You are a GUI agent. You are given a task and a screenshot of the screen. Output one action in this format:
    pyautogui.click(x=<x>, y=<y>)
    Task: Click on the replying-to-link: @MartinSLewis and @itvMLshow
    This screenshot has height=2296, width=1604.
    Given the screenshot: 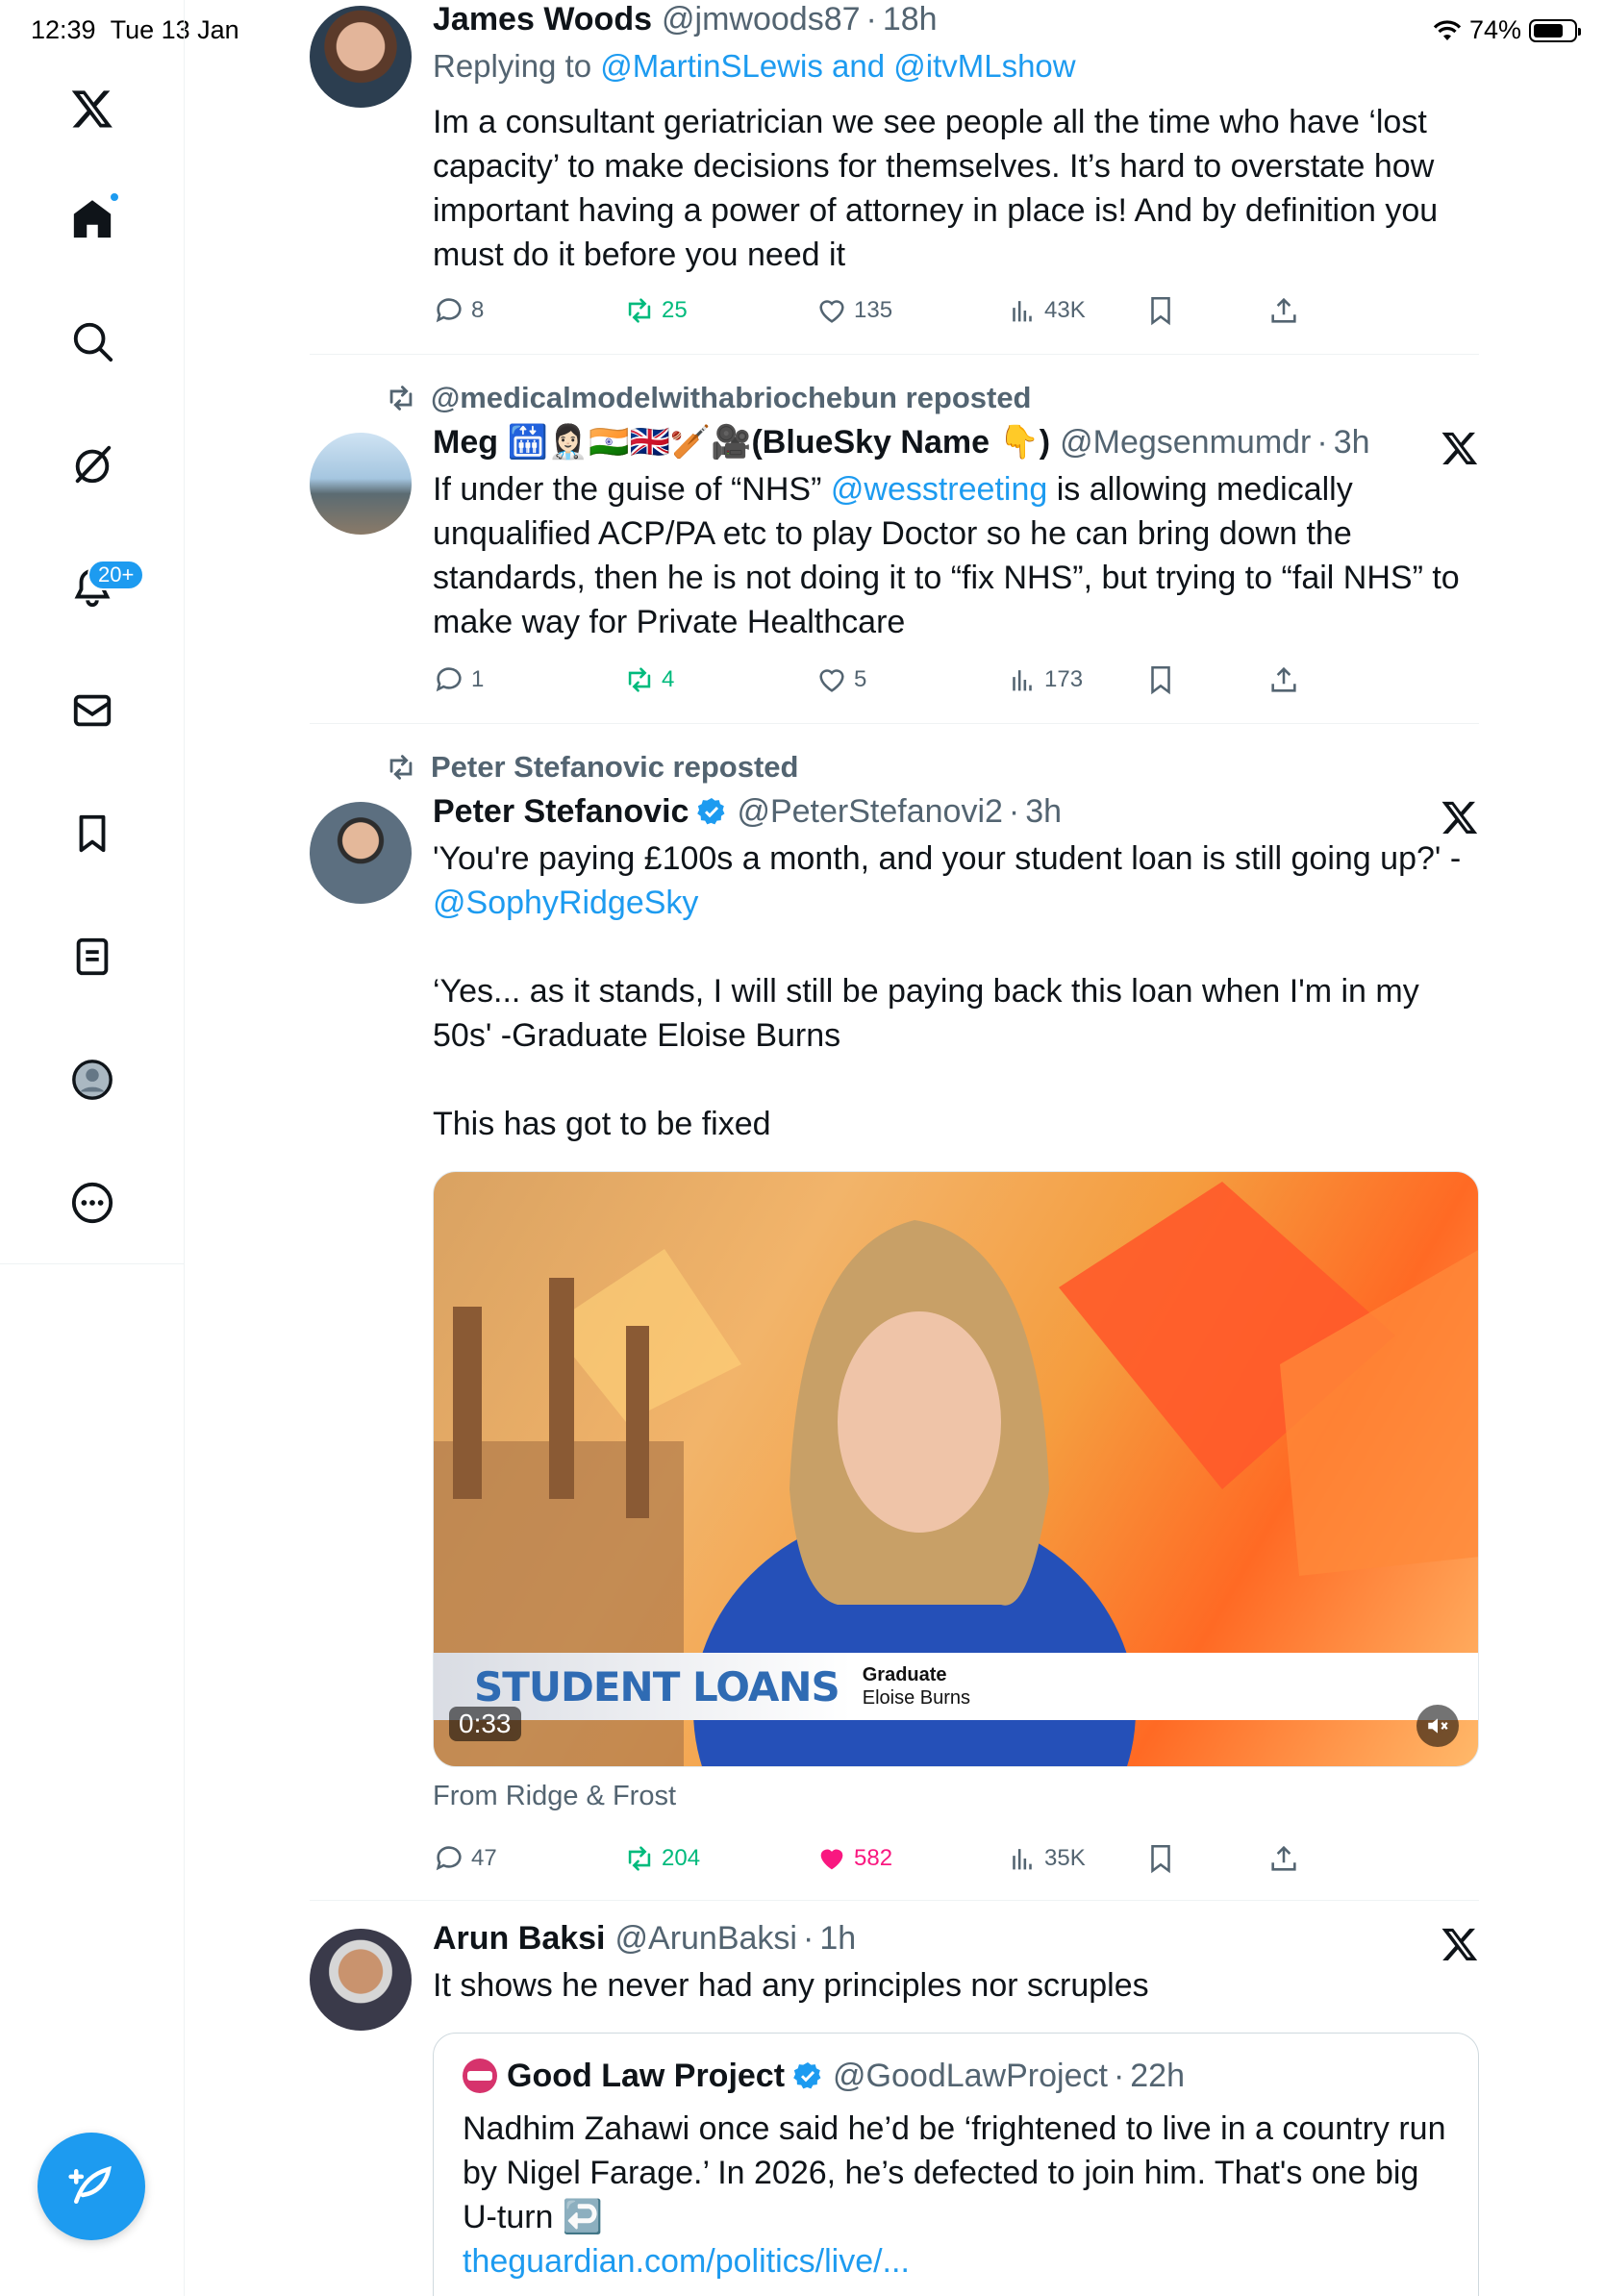 What is the action you would take?
    pyautogui.click(x=837, y=66)
    